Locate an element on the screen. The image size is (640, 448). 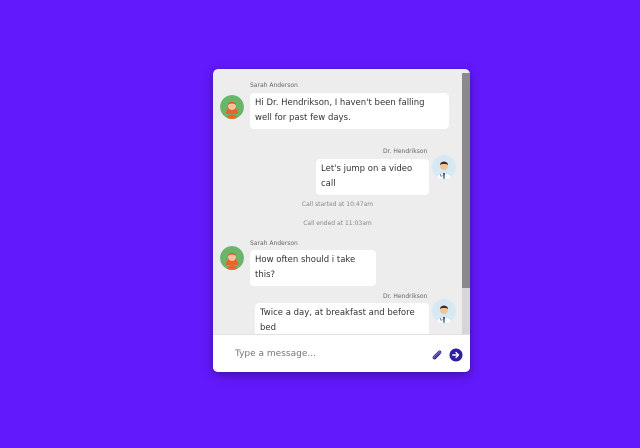
scrollbar is located at coordinates (466, 203).